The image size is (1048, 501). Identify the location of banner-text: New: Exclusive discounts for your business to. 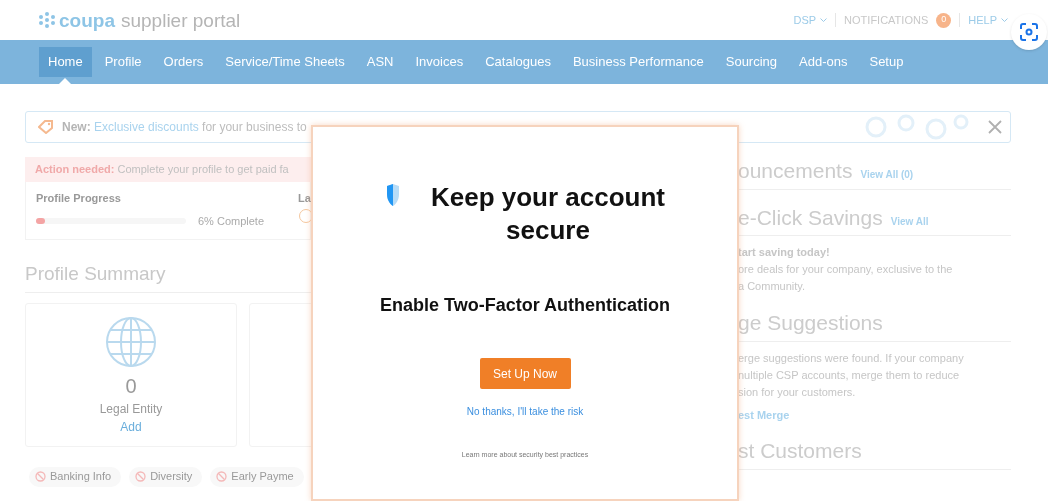
(184, 127).